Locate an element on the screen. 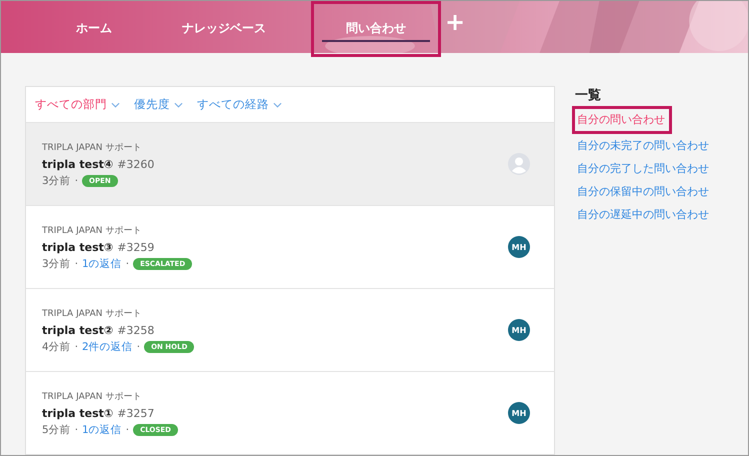  filter-dropdown: すべての経路 is located at coordinates (239, 104).